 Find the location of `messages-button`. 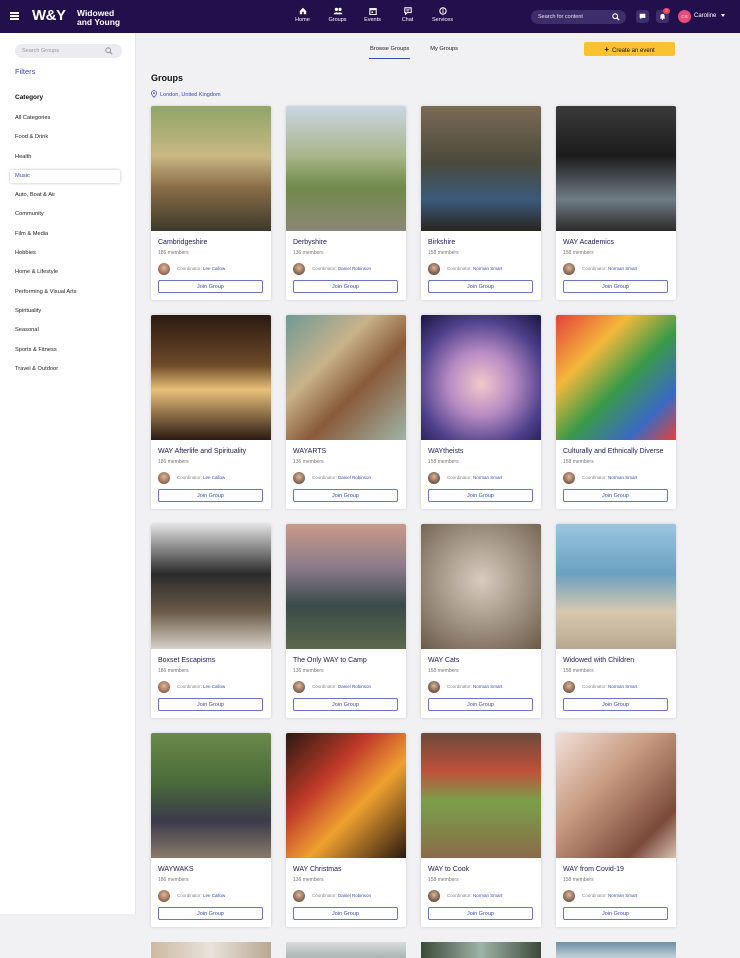

messages-button is located at coordinates (642, 16).